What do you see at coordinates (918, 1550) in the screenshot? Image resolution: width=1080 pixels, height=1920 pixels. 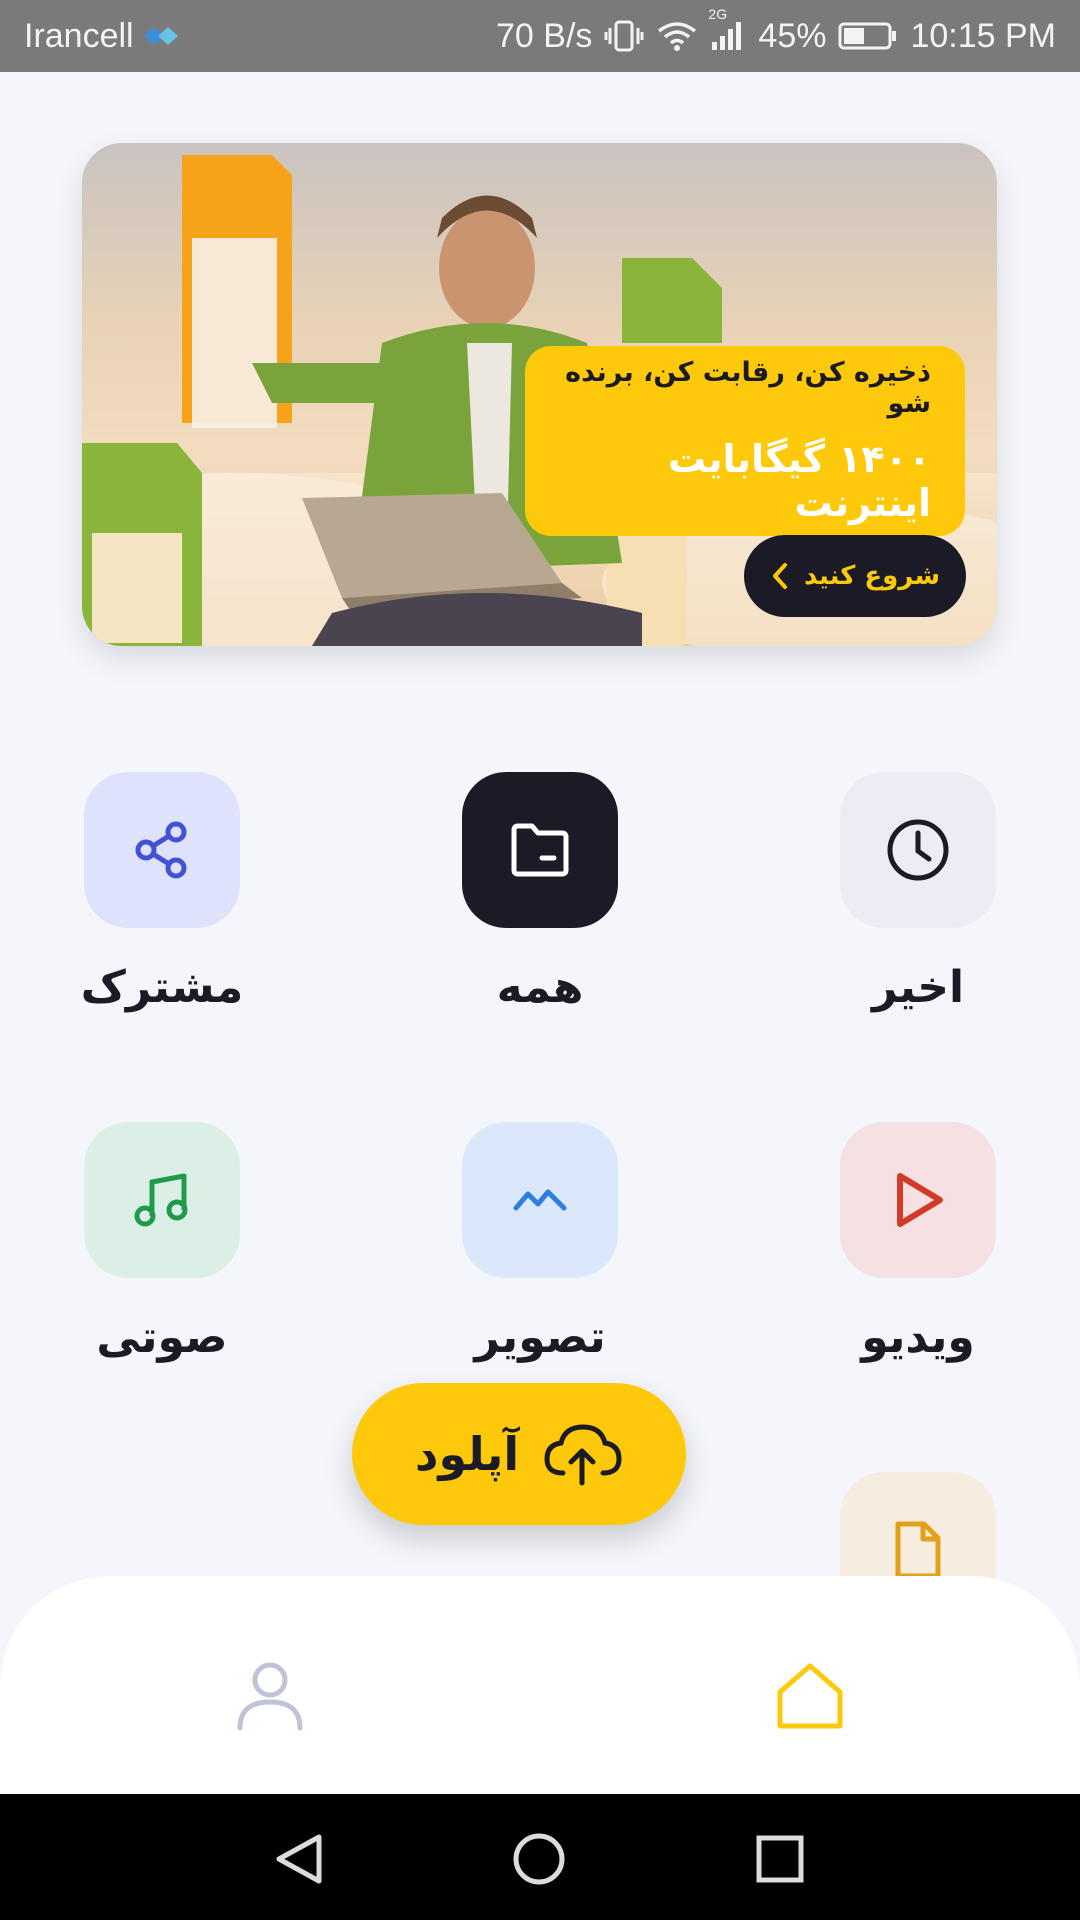 I see `document-icon` at bounding box center [918, 1550].